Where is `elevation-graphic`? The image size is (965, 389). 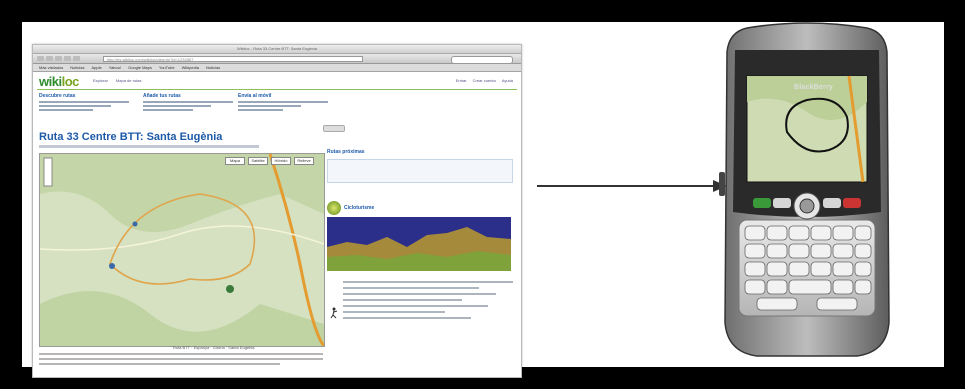 elevation-graphic is located at coordinates (419, 244).